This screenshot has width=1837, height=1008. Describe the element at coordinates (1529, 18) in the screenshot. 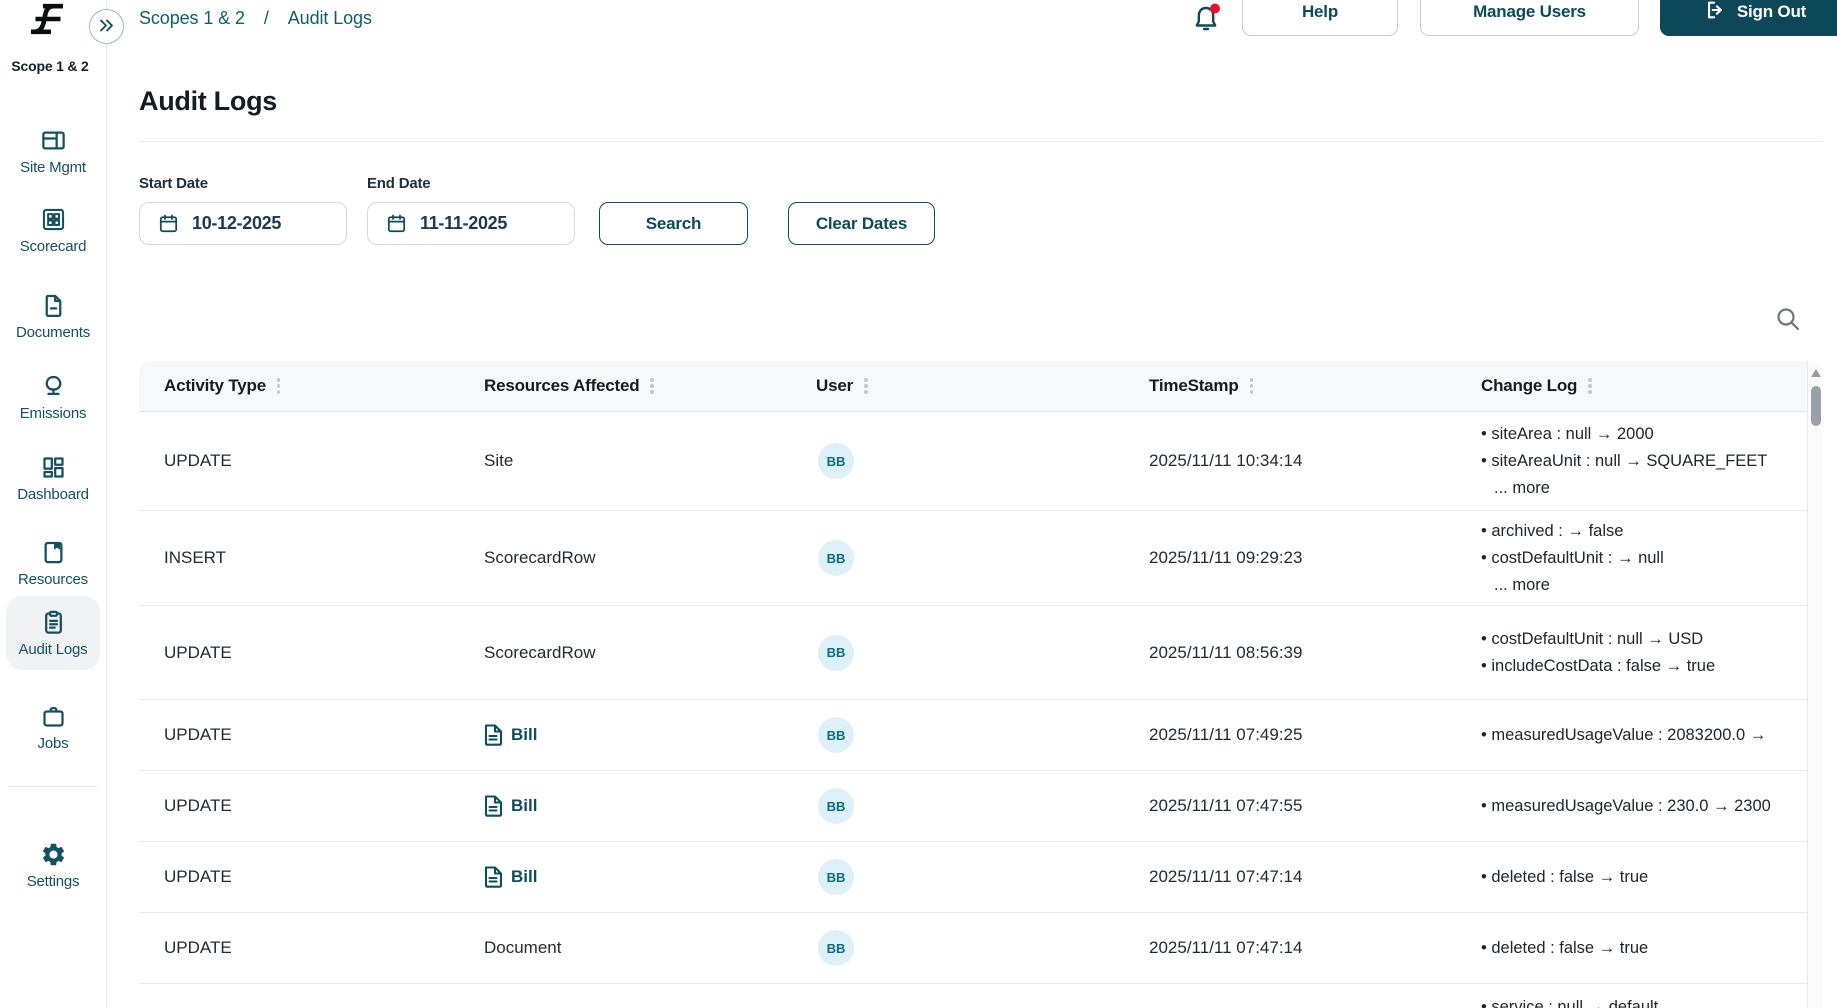

I see `manage-users-button: Manage Users` at that location.